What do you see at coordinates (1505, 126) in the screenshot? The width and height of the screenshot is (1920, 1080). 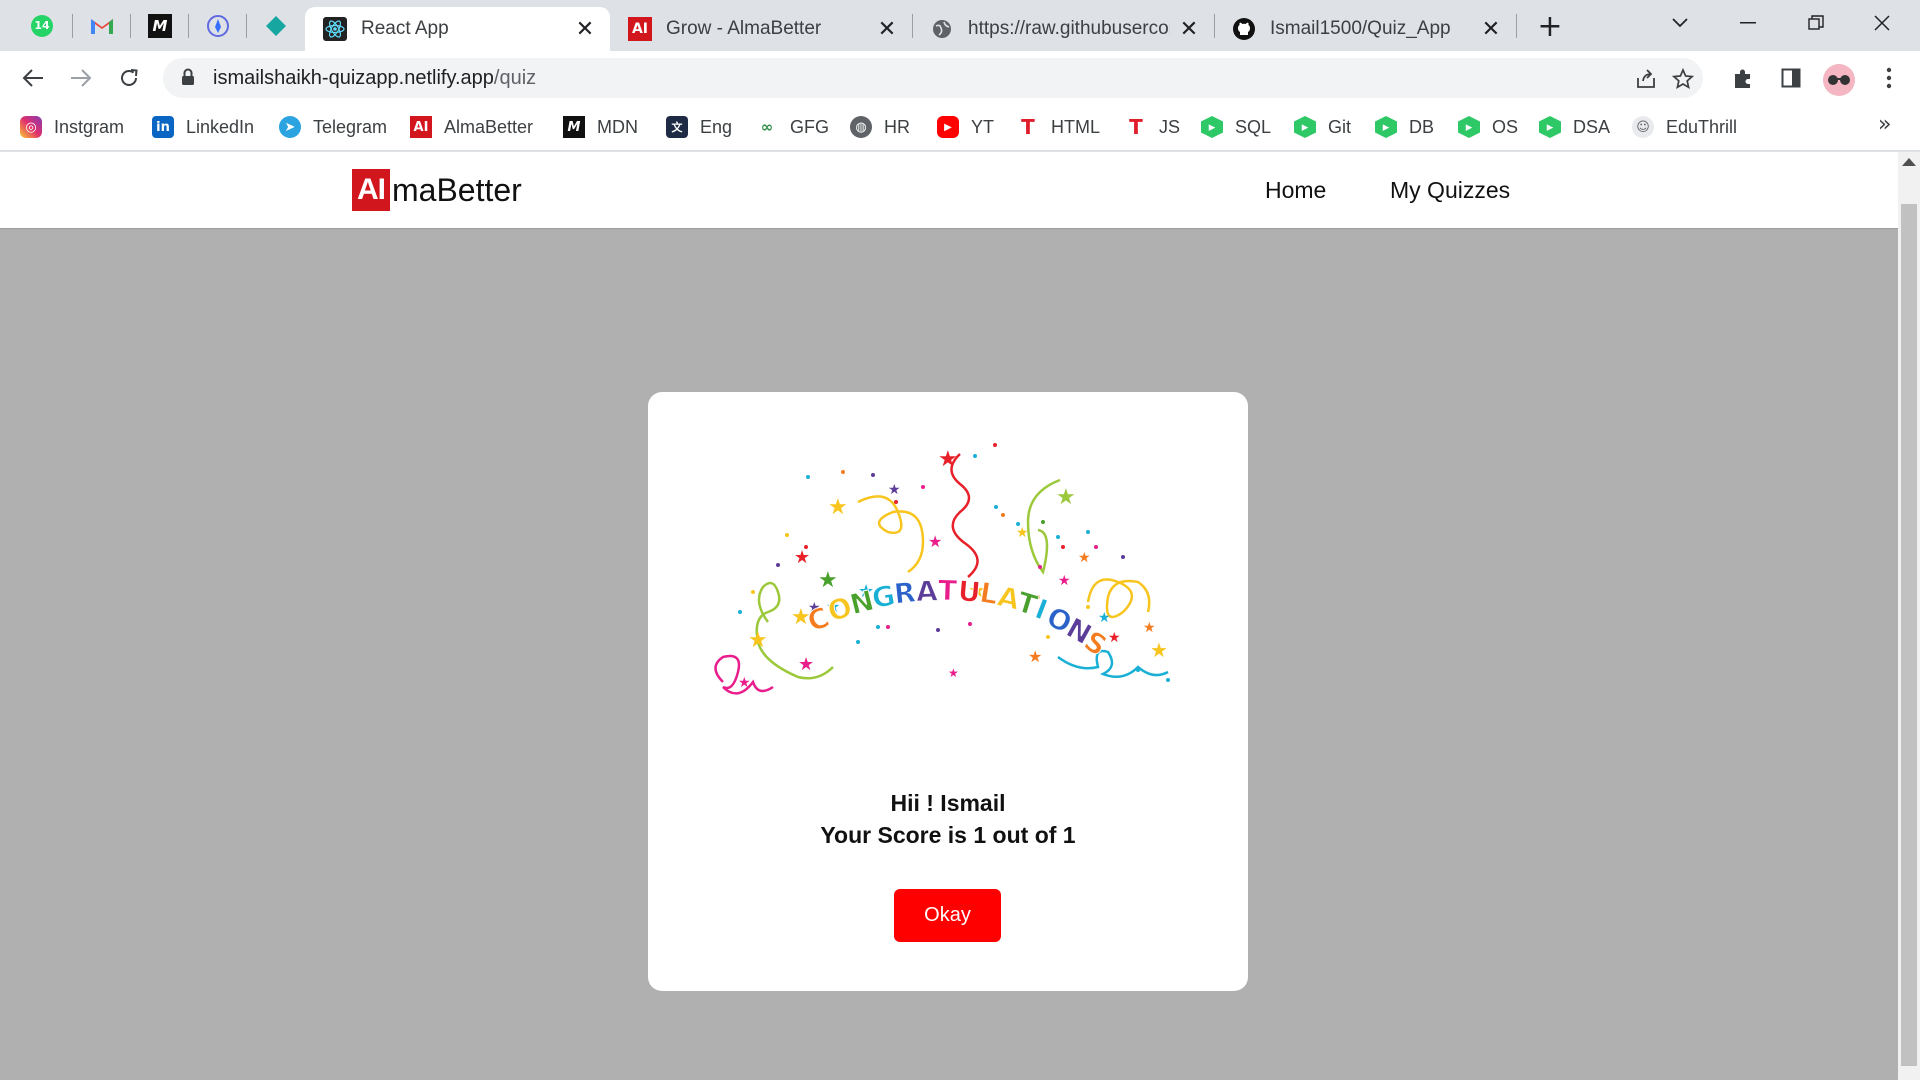 I see `bookmark-label: OS` at bounding box center [1505, 126].